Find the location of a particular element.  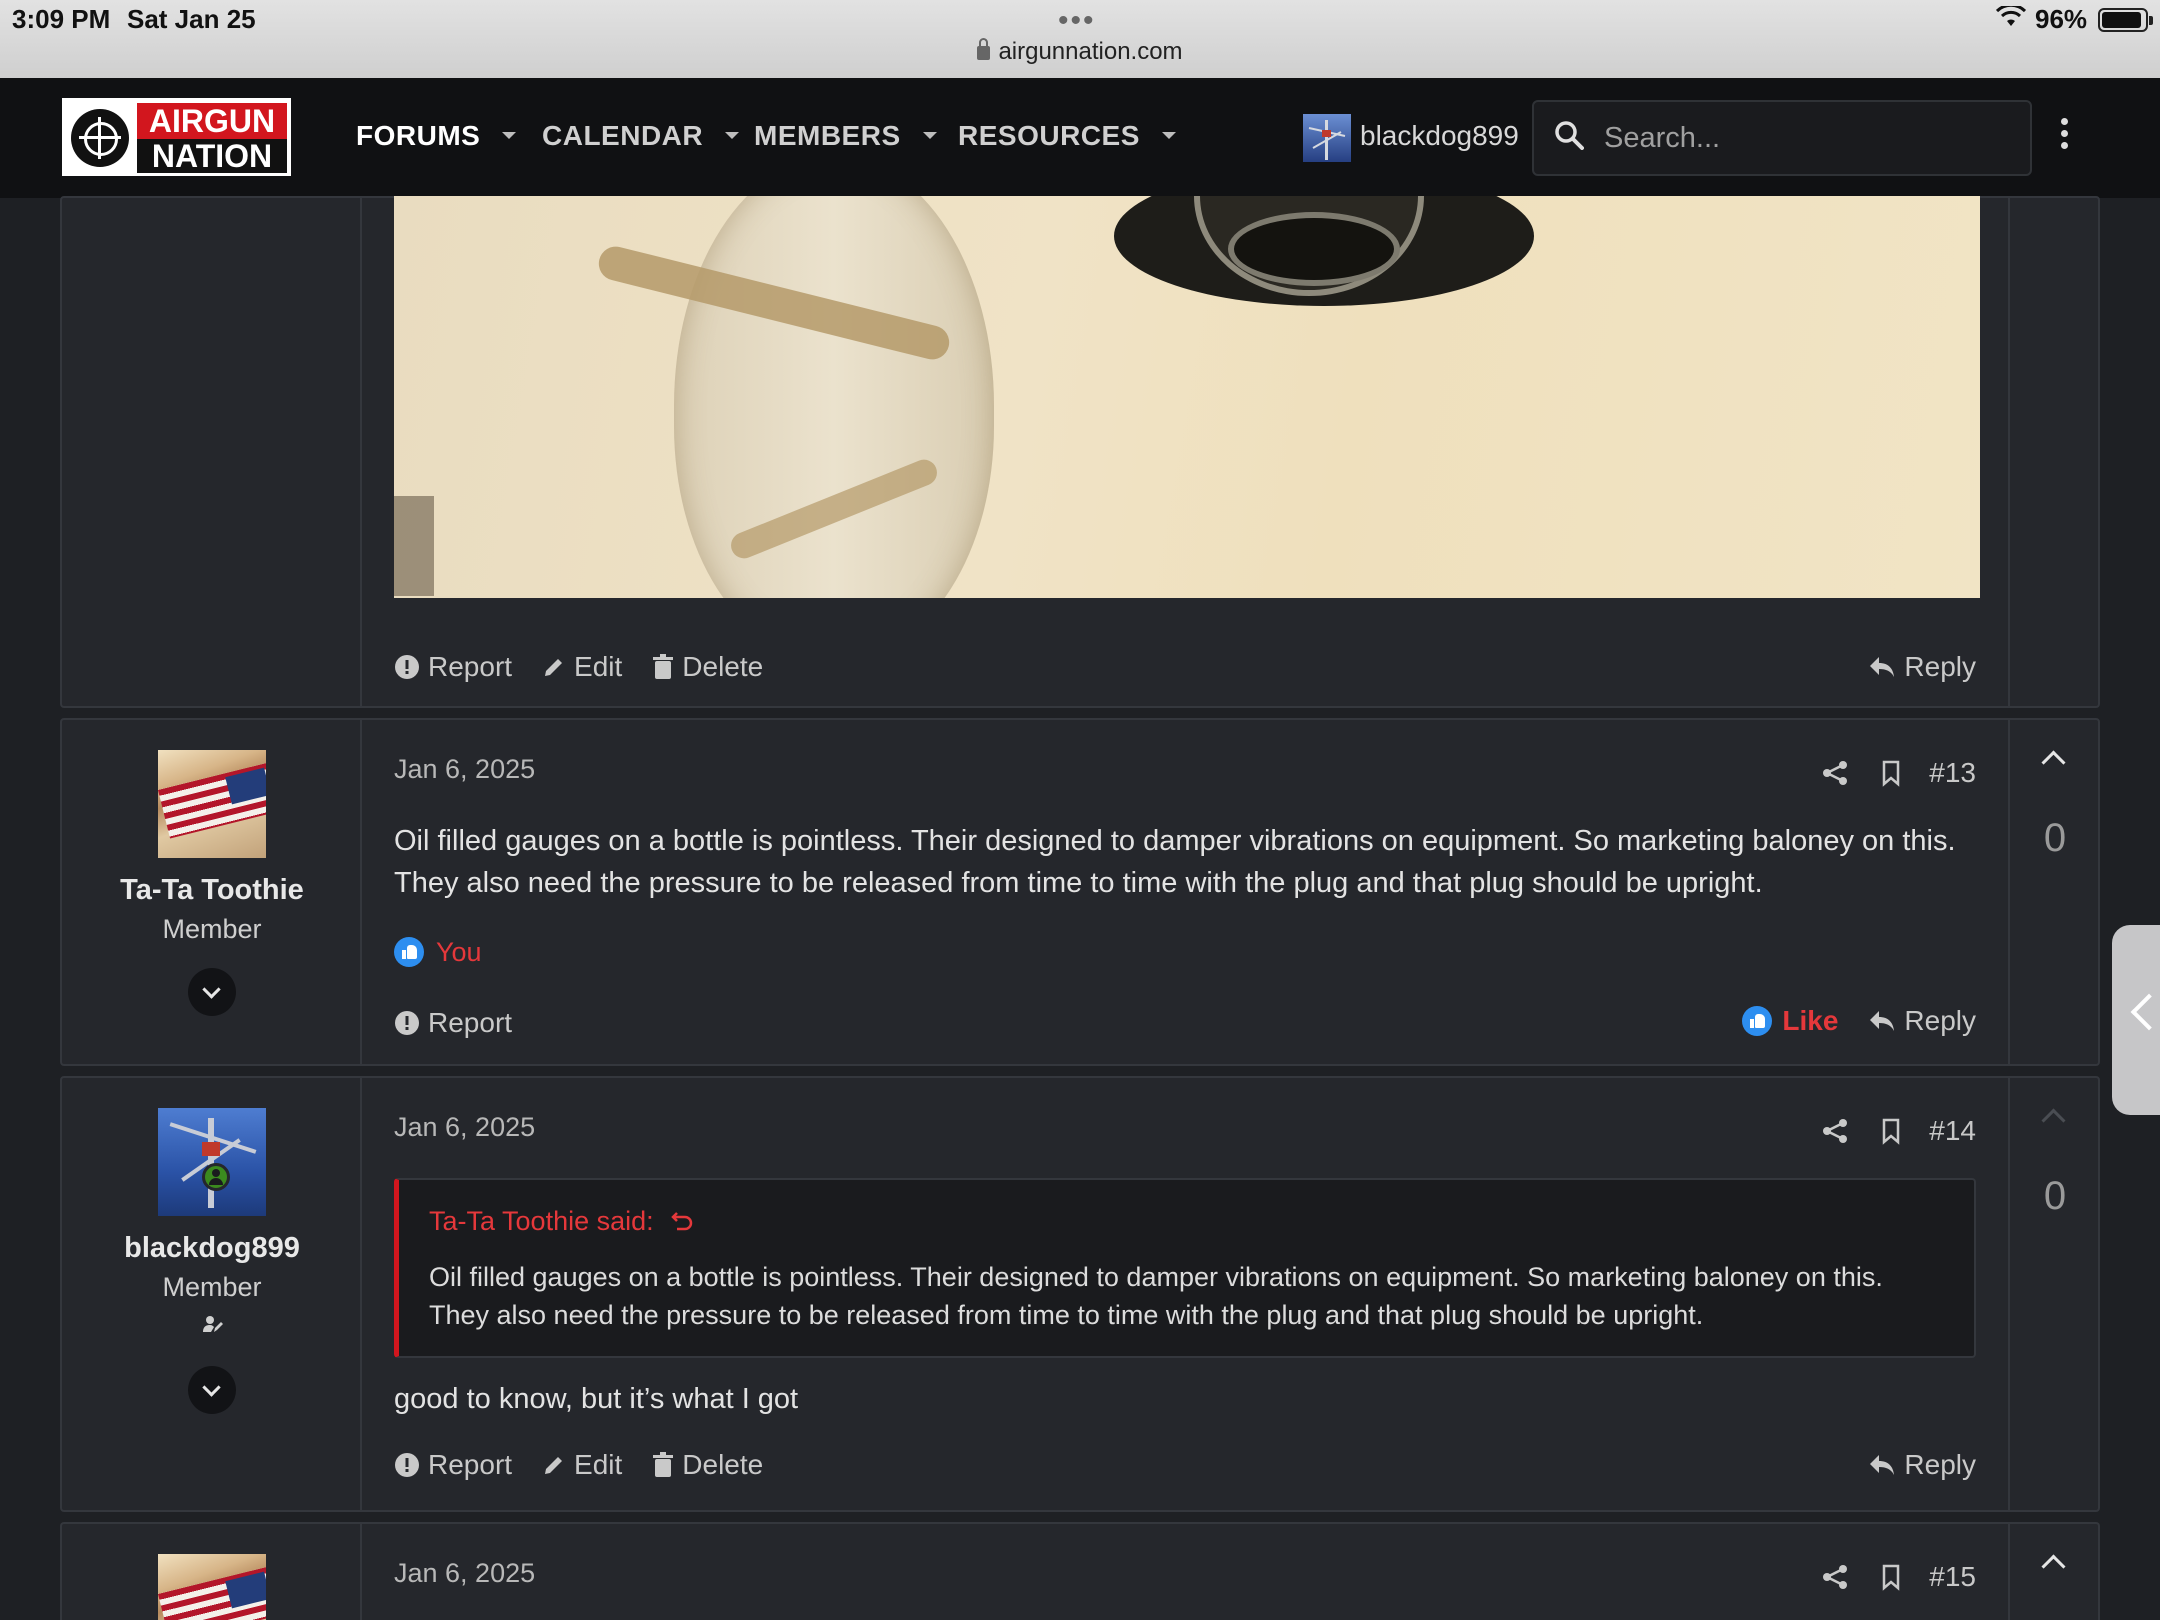

quote-author-label: Ta-Ta Toothie said: is located at coordinates (541, 1221).